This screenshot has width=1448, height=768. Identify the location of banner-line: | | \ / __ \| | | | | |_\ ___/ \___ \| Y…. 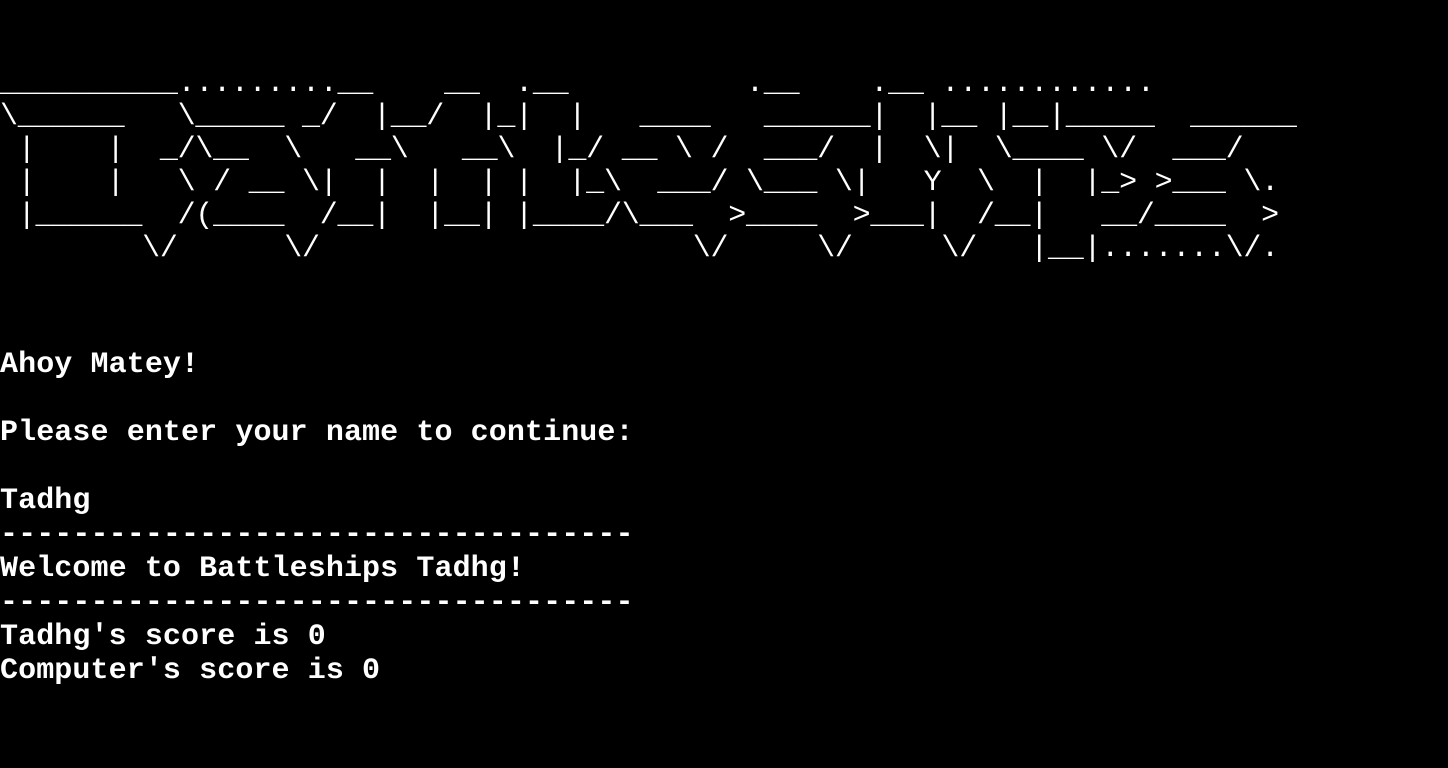
(639, 183).